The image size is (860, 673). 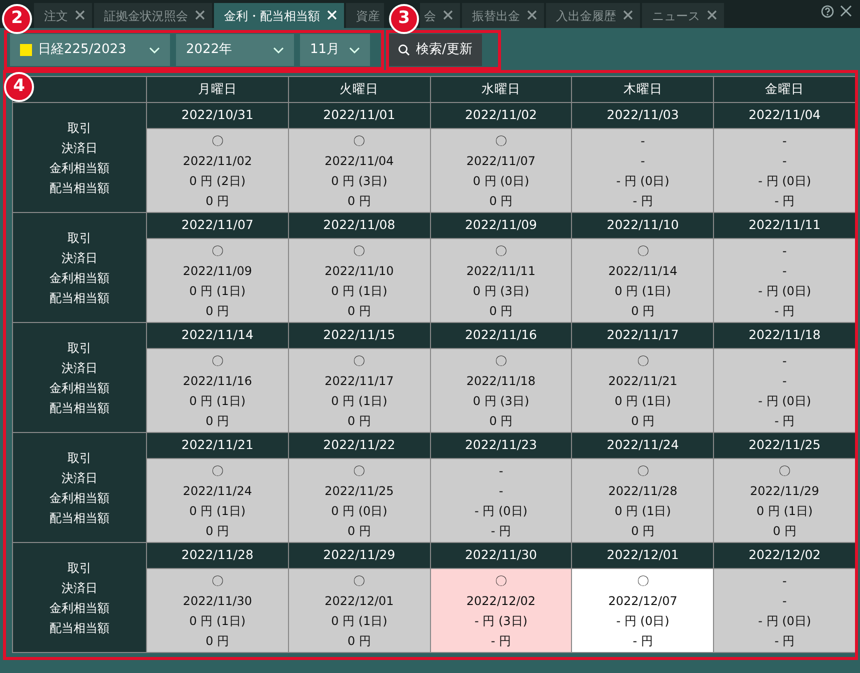 I want to click on weekday-header: 木曜日, so click(x=643, y=89).